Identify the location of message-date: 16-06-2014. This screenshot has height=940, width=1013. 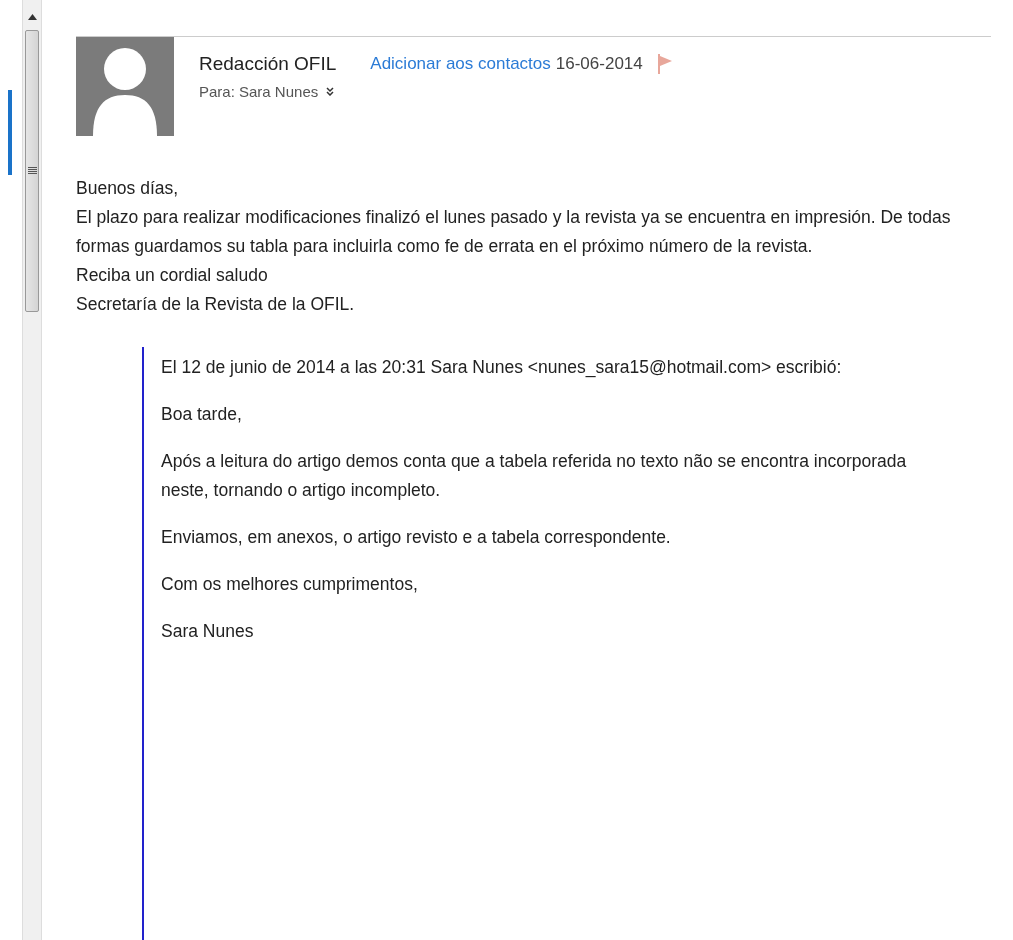
(599, 64).